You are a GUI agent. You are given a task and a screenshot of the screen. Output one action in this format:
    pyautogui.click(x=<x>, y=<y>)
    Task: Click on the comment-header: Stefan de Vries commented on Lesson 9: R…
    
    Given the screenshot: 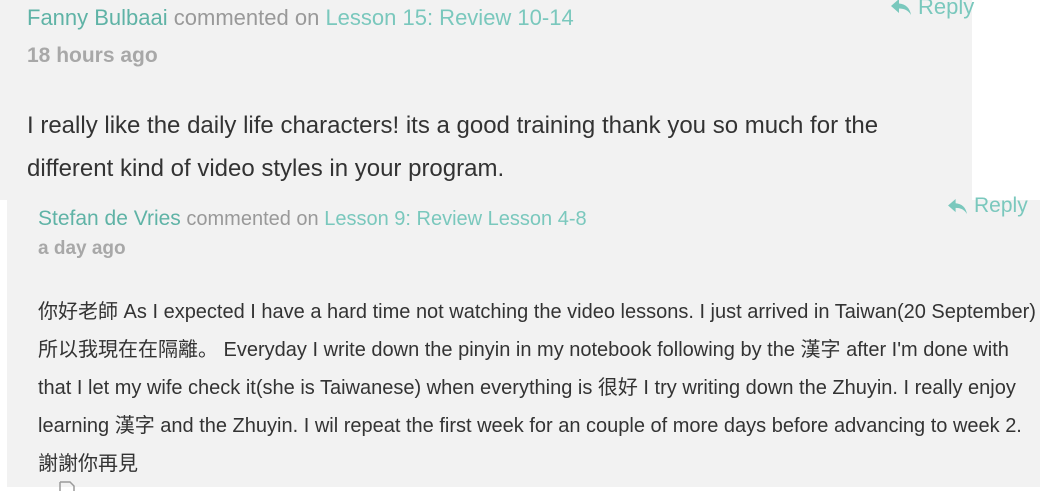 What is the action you would take?
    pyautogui.click(x=312, y=219)
    